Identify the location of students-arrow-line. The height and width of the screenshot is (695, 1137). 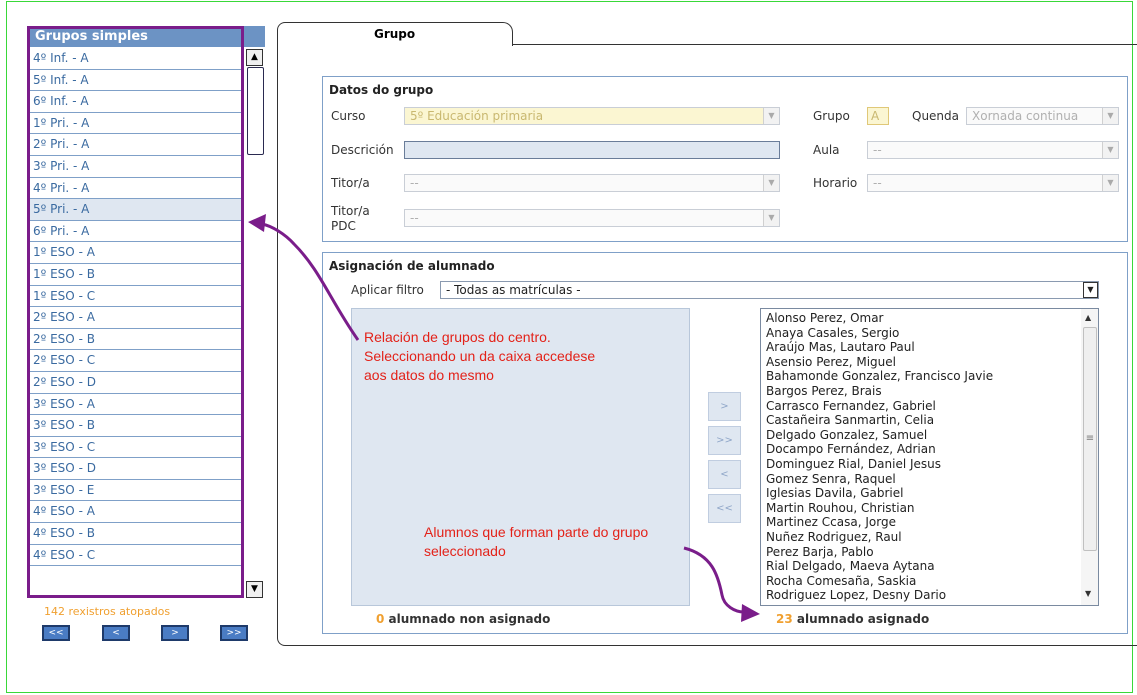
(714, 580).